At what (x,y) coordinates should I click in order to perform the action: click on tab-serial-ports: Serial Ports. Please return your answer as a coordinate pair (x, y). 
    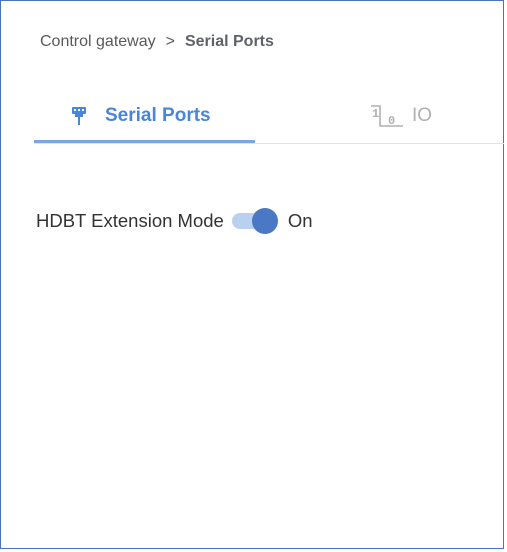
    Looking at the image, I should click on (144, 116).